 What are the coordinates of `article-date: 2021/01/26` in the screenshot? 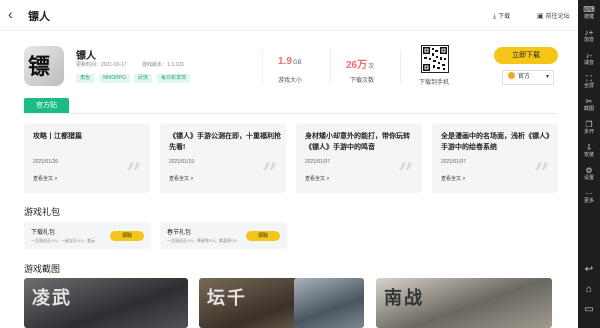 It's located at (46, 162).